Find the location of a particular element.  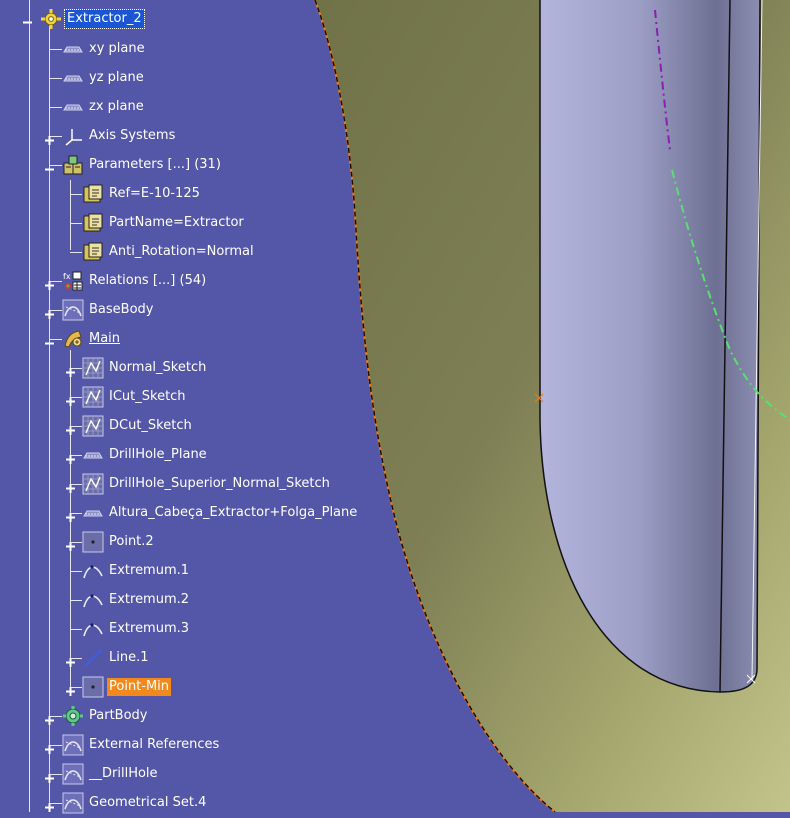

tree-item-label: PartBody is located at coordinates (118, 715).